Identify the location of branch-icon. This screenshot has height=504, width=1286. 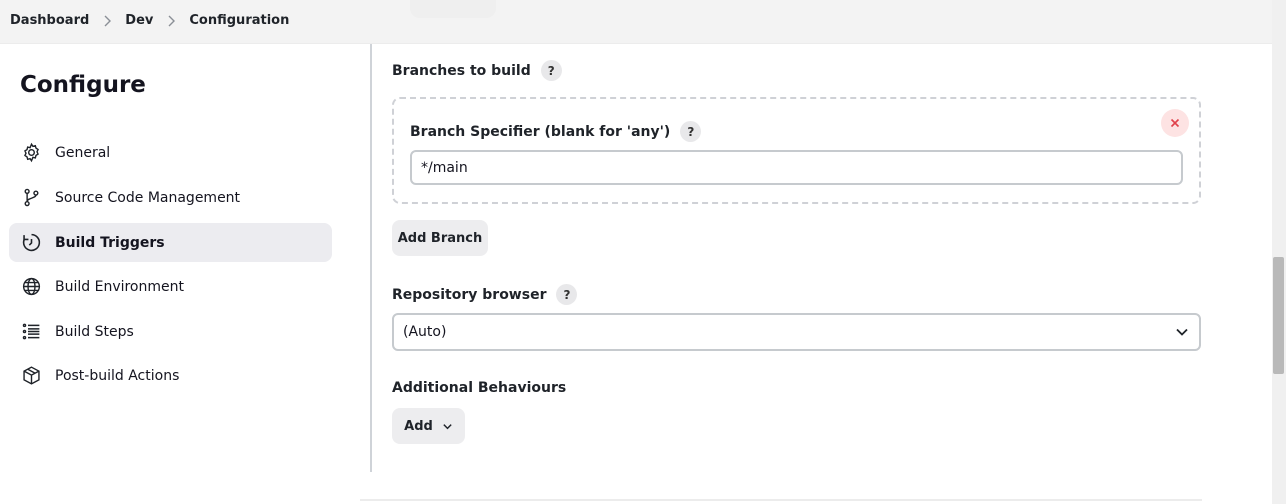
(31, 197).